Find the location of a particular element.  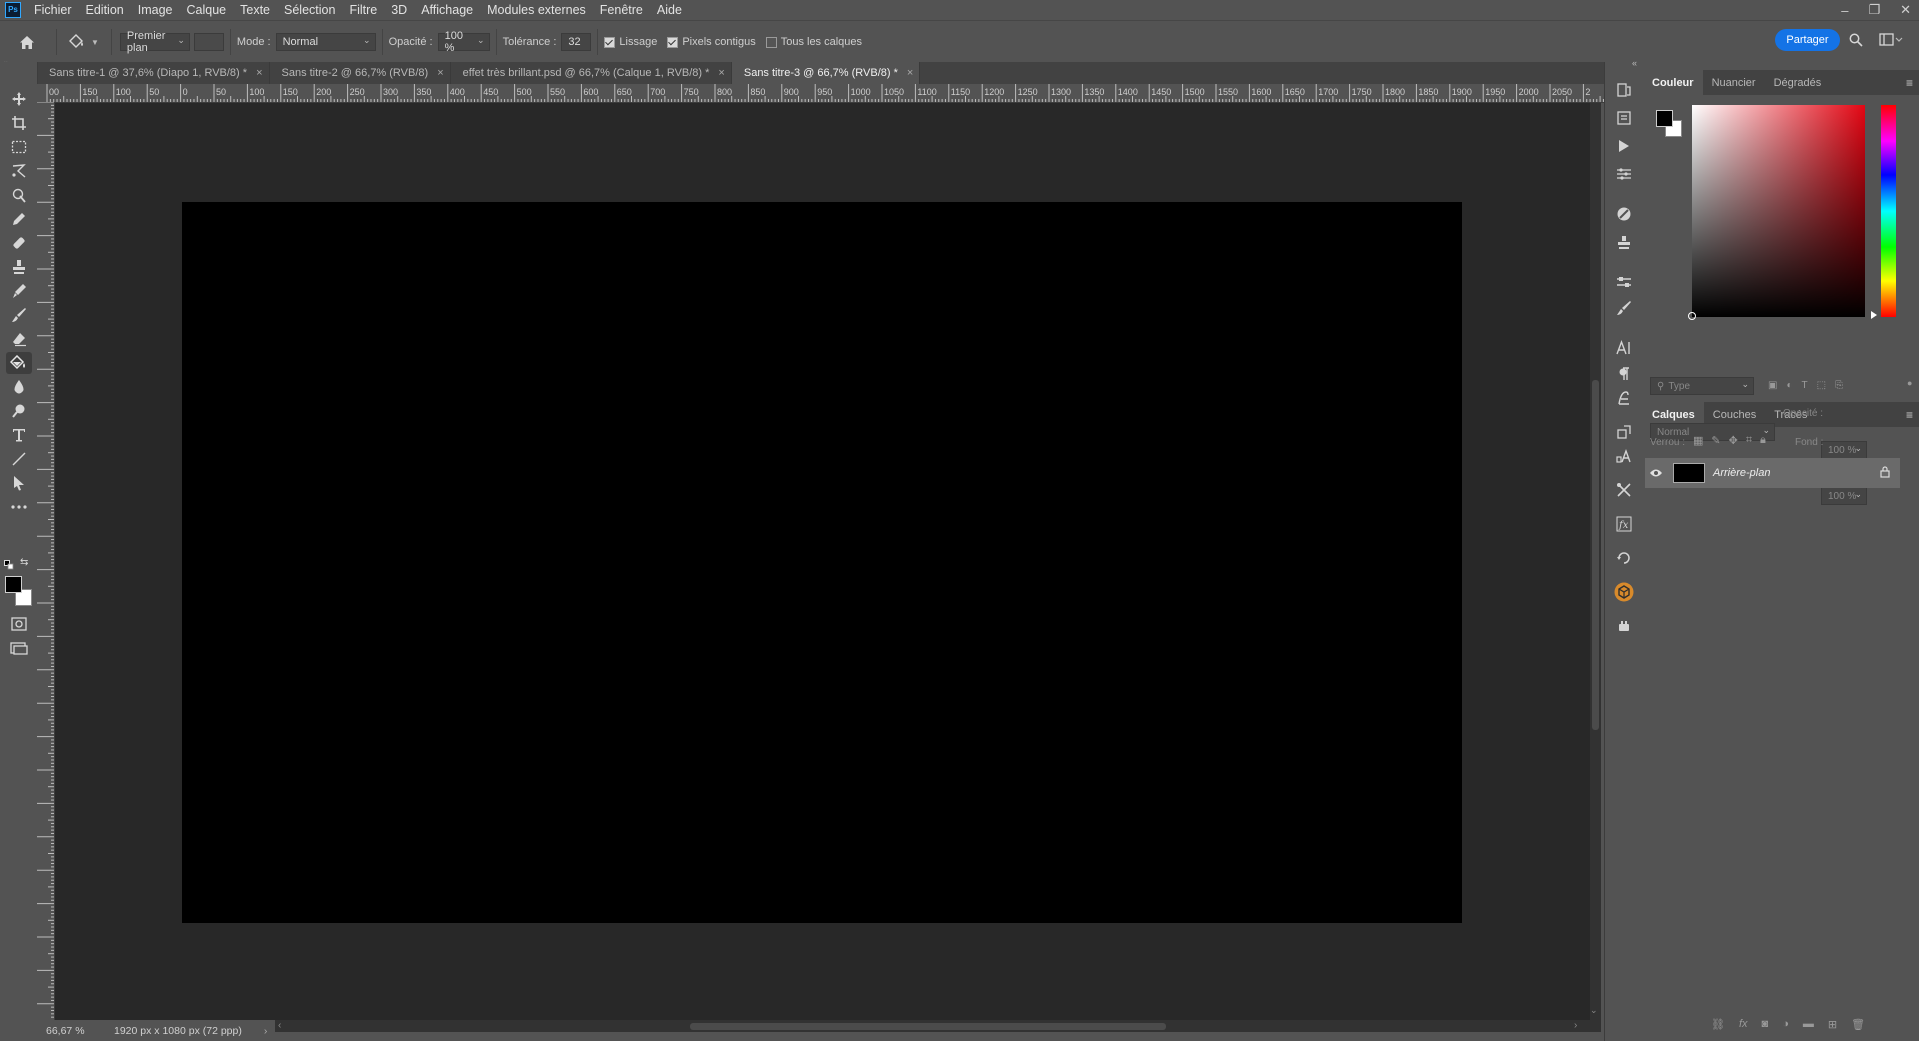

foreground-color-swatch is located at coordinates (13, 584).